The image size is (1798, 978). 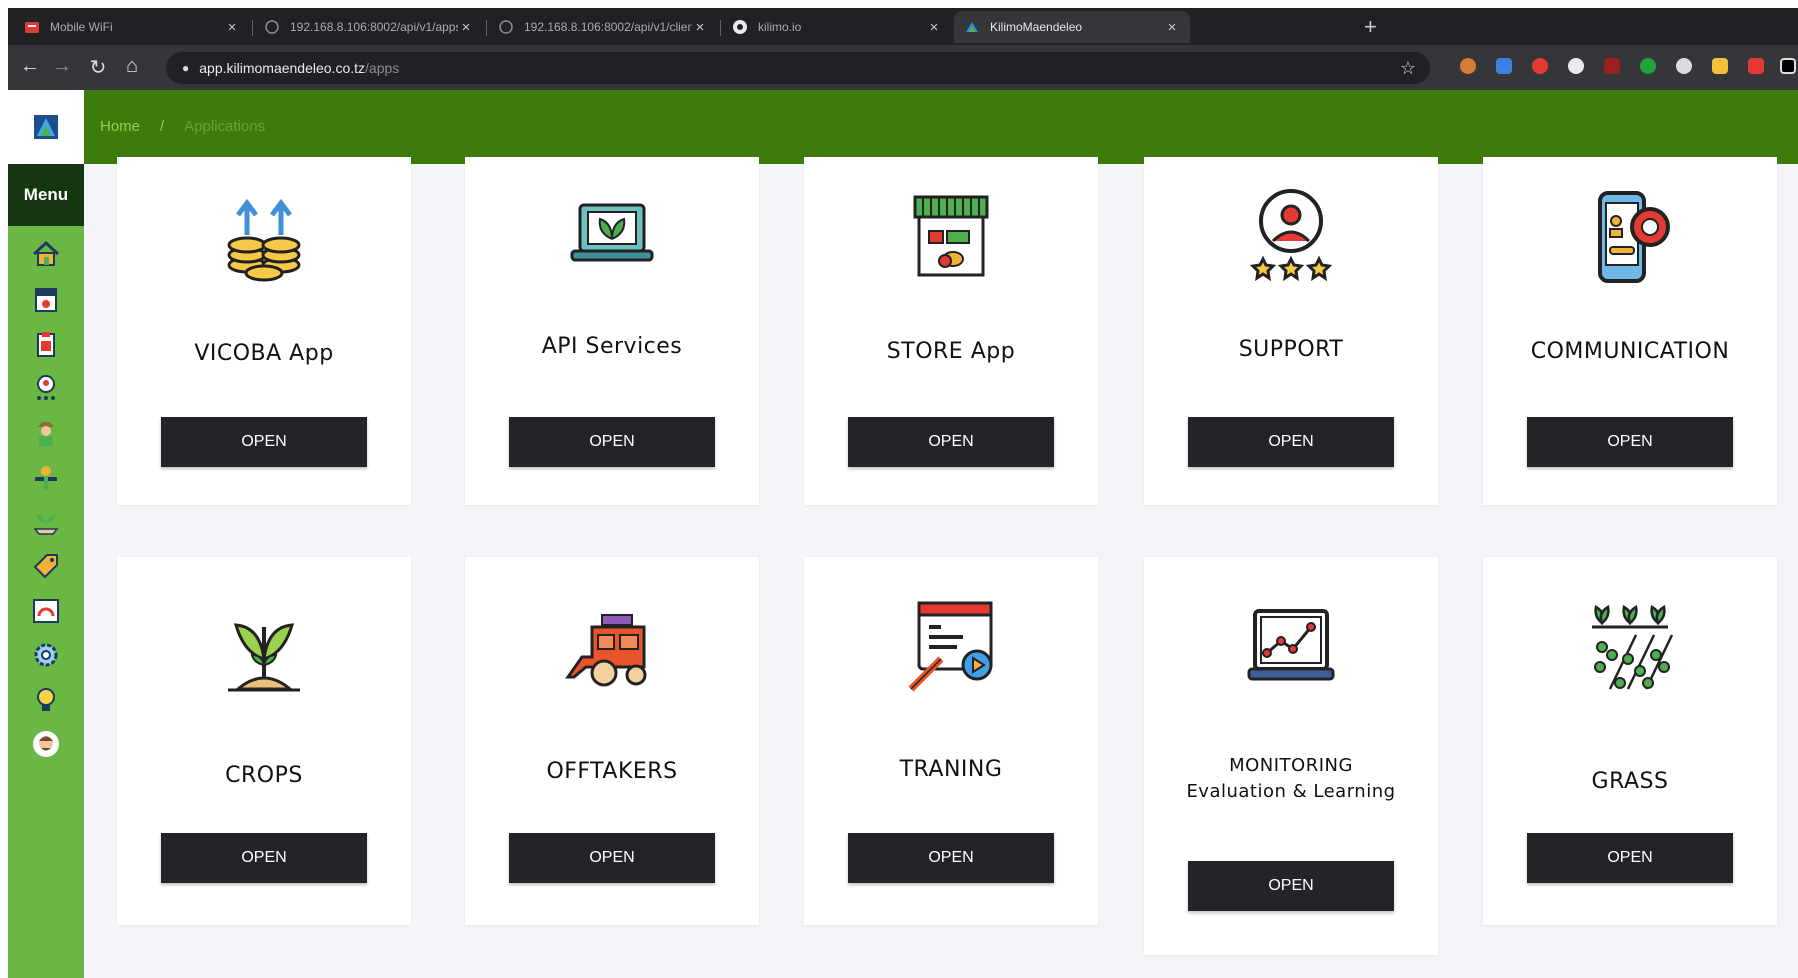 What do you see at coordinates (1291, 331) in the screenshot?
I see `app-card-support: SUPPORT OPEN` at bounding box center [1291, 331].